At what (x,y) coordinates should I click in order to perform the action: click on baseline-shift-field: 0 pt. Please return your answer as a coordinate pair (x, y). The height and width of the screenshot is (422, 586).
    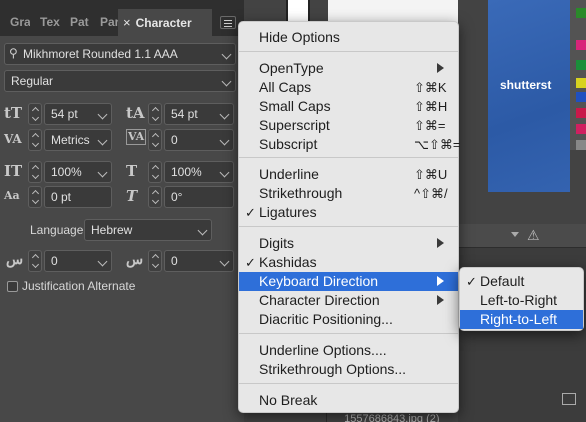
    Looking at the image, I should click on (78, 197).